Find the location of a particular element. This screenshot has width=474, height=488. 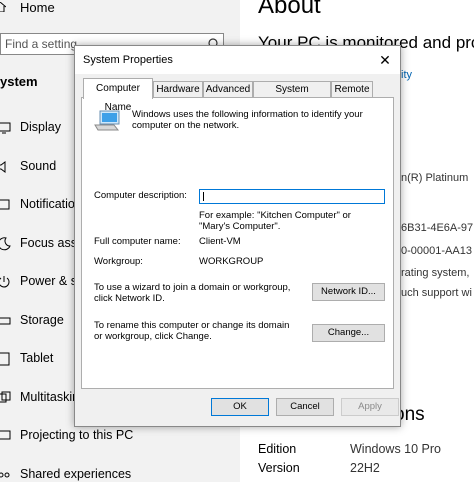

description-label: Computer description: is located at coordinates (140, 195).